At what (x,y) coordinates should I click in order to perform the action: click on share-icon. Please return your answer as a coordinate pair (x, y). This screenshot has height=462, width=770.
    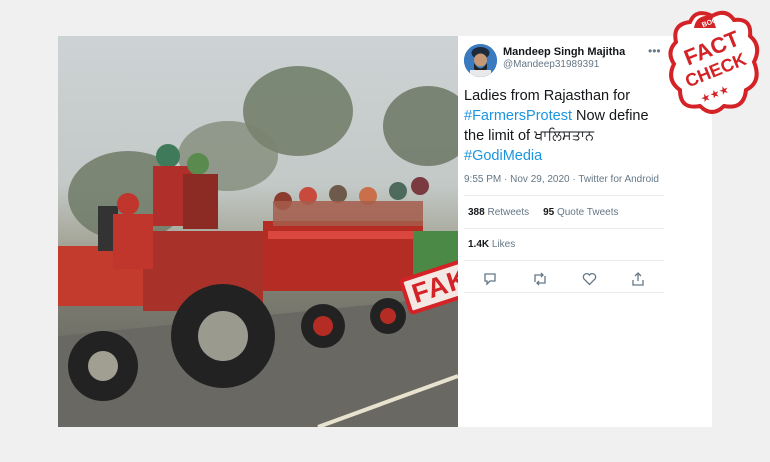
    Looking at the image, I should click on (638, 279).